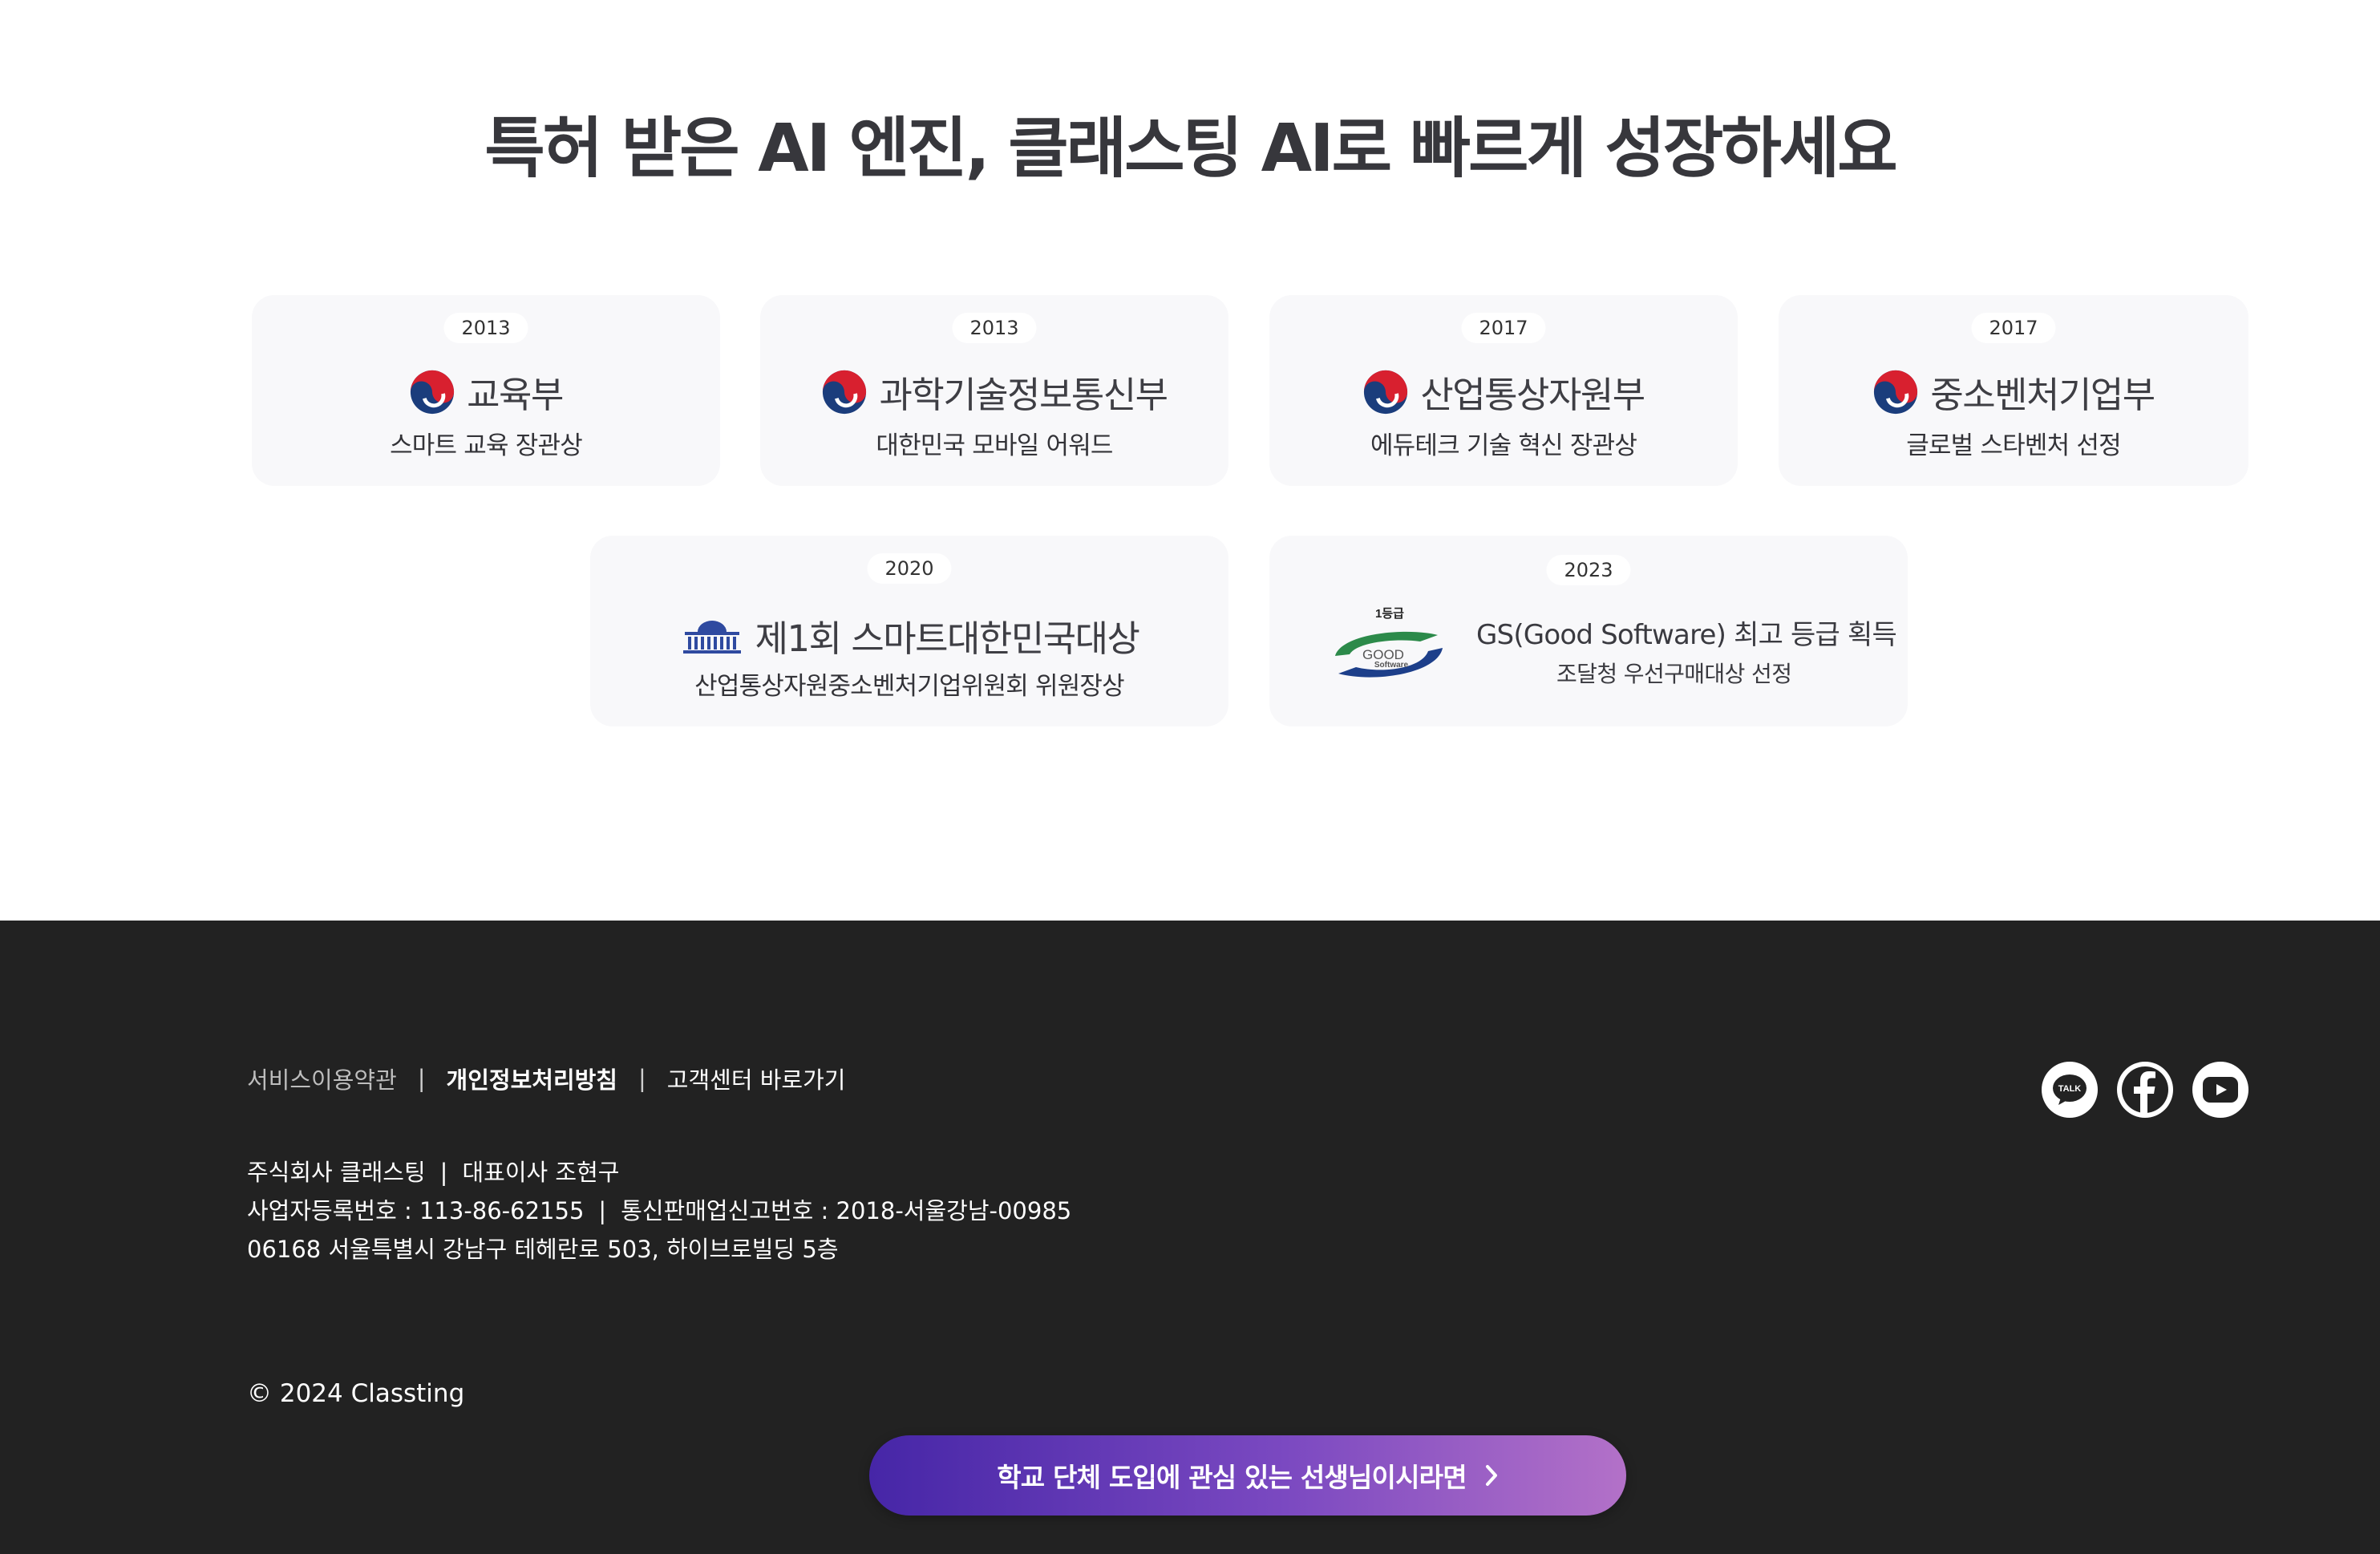 The image size is (2380, 1554). I want to click on award-title: 조달청 우선구매대상 선정, so click(1674, 674).